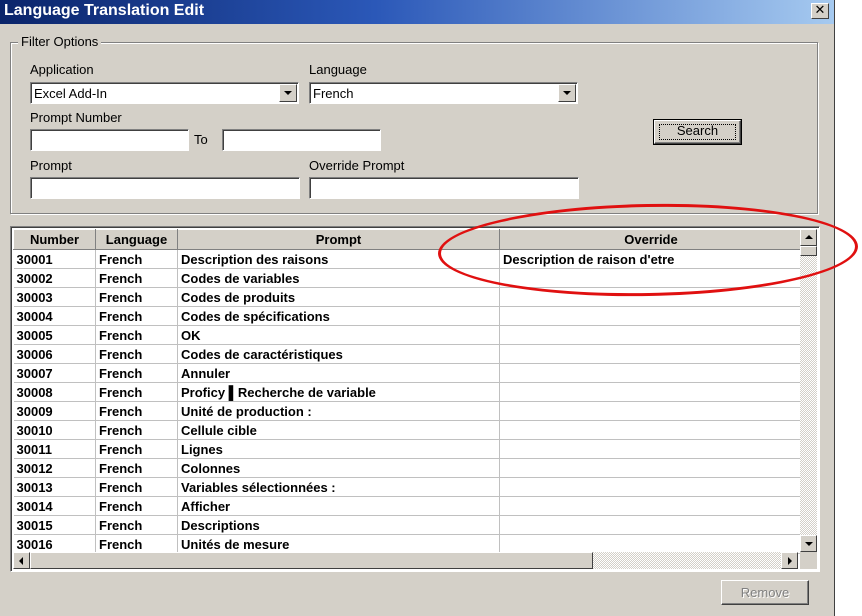 The image size is (862, 616). What do you see at coordinates (338, 525) in the screenshot?
I see `cell-prompt: Descriptions` at bounding box center [338, 525].